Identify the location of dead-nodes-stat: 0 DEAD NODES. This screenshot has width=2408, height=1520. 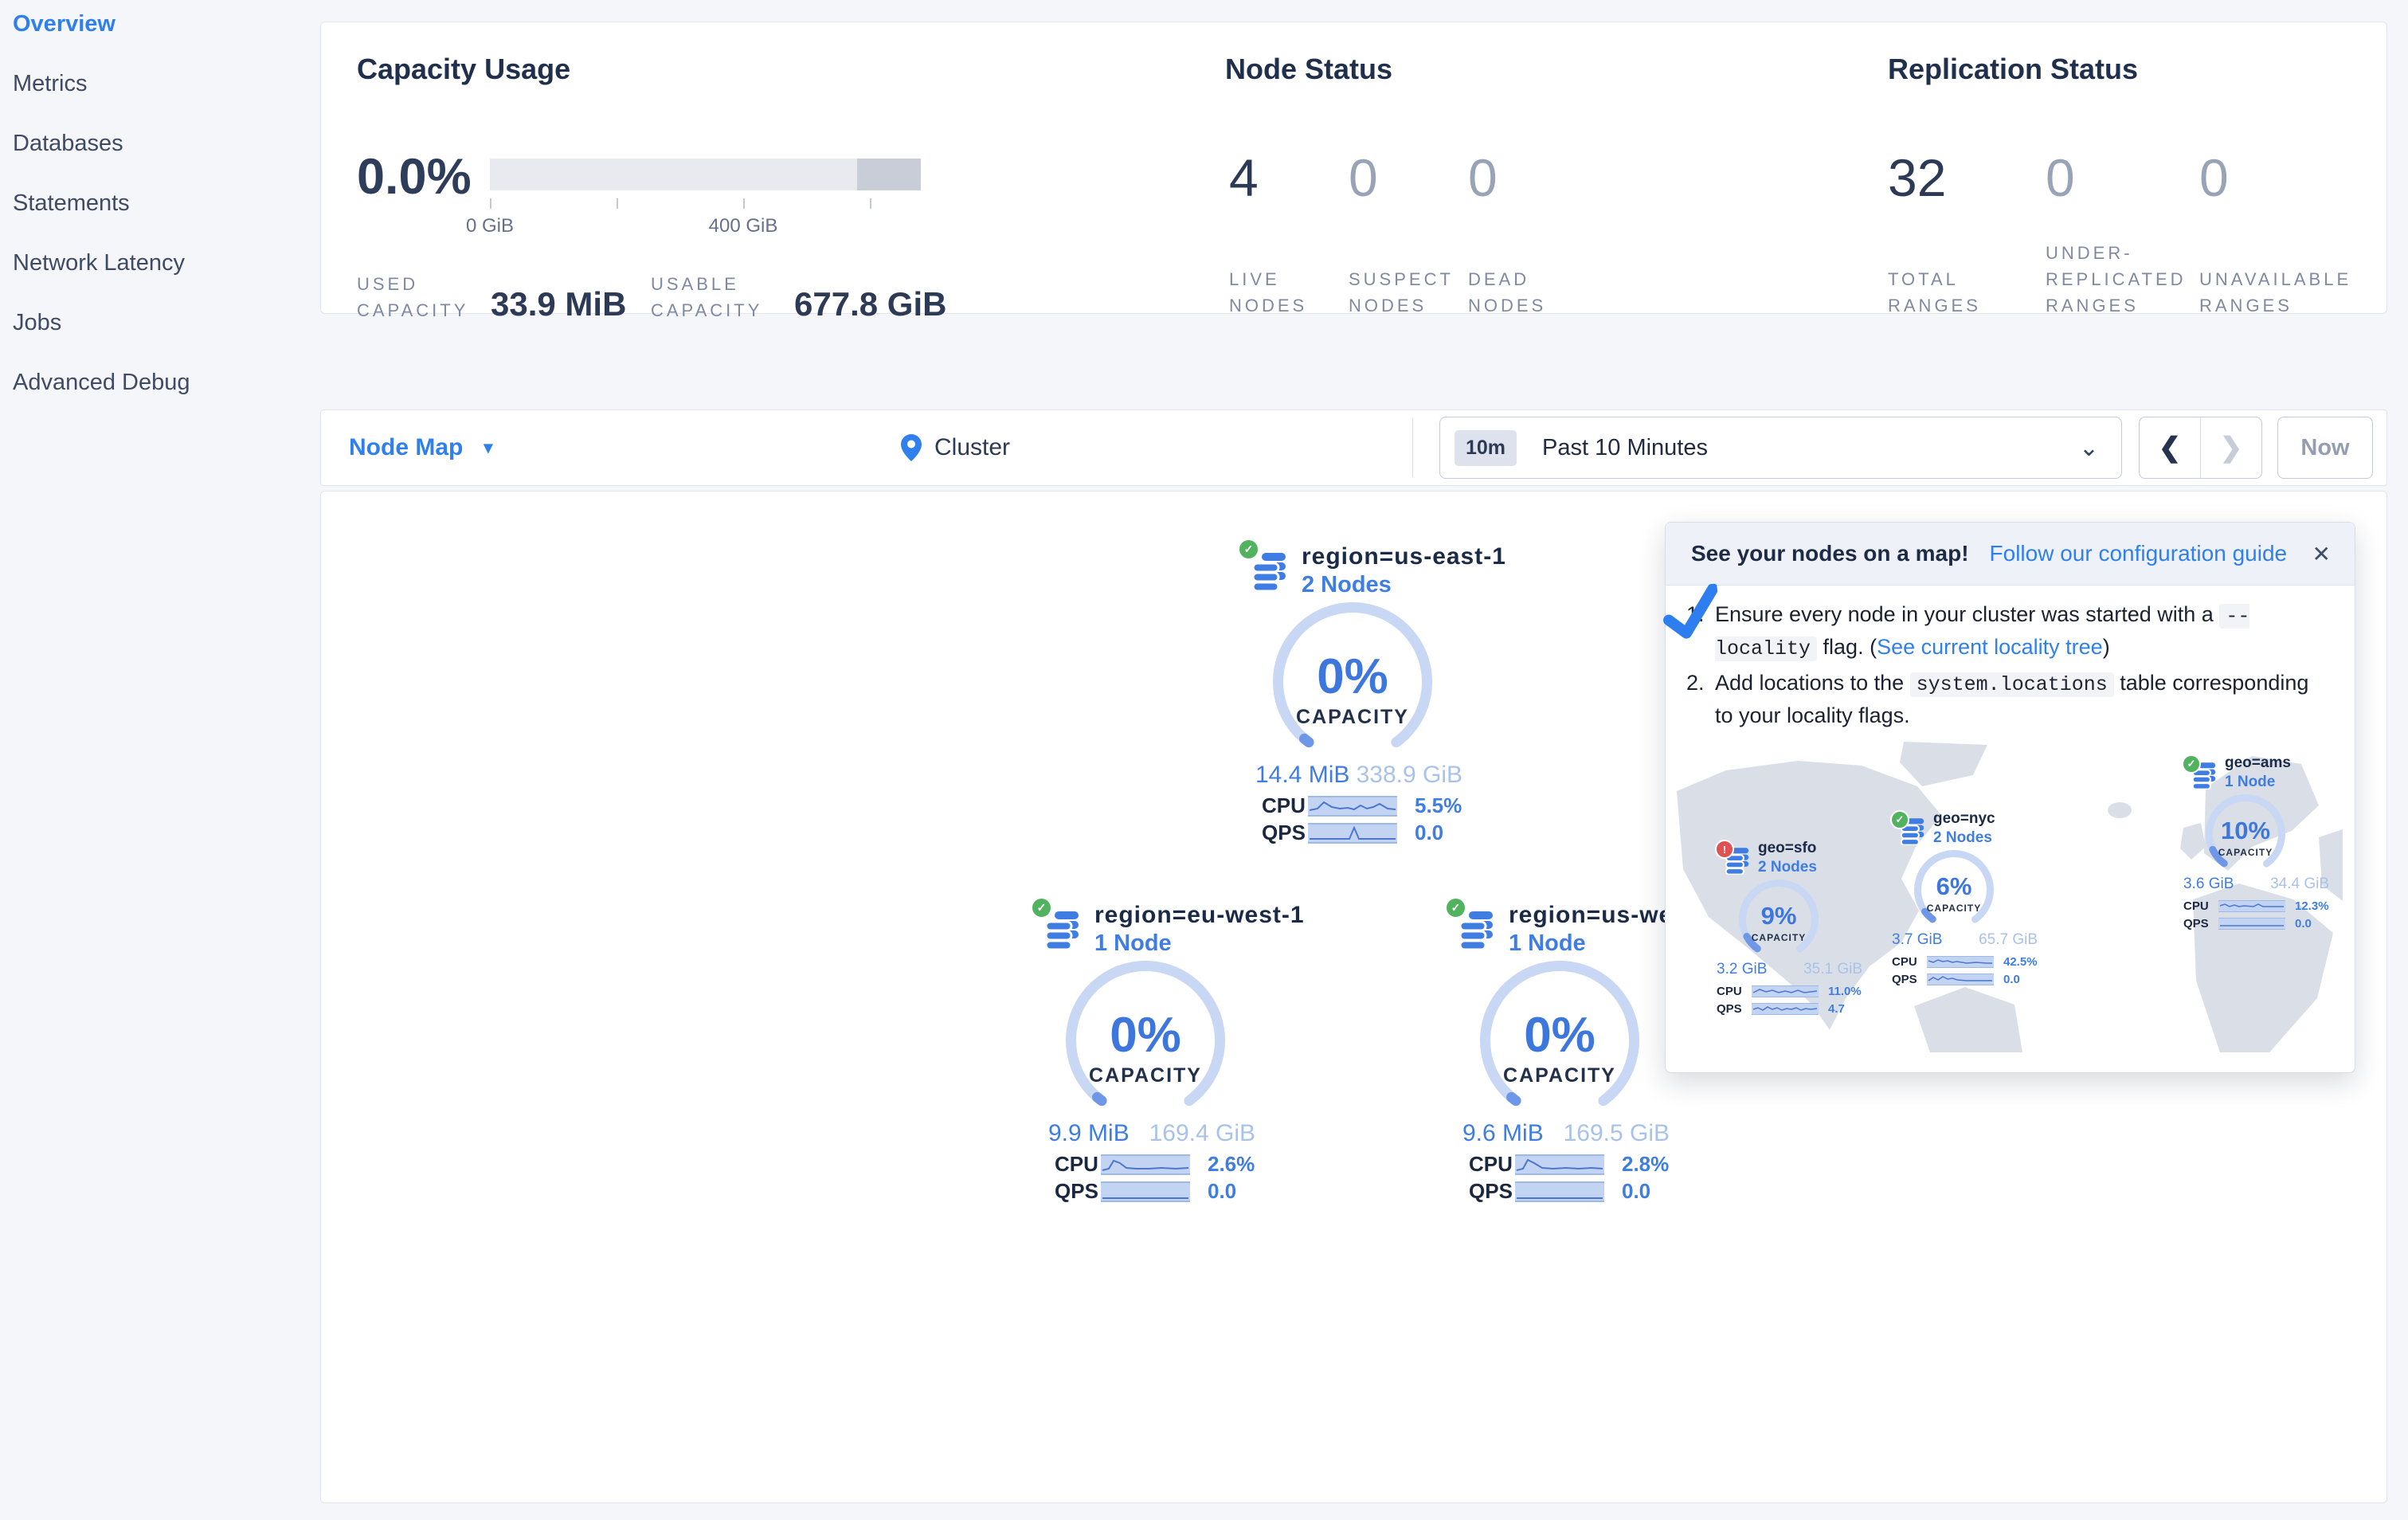
(1524, 235).